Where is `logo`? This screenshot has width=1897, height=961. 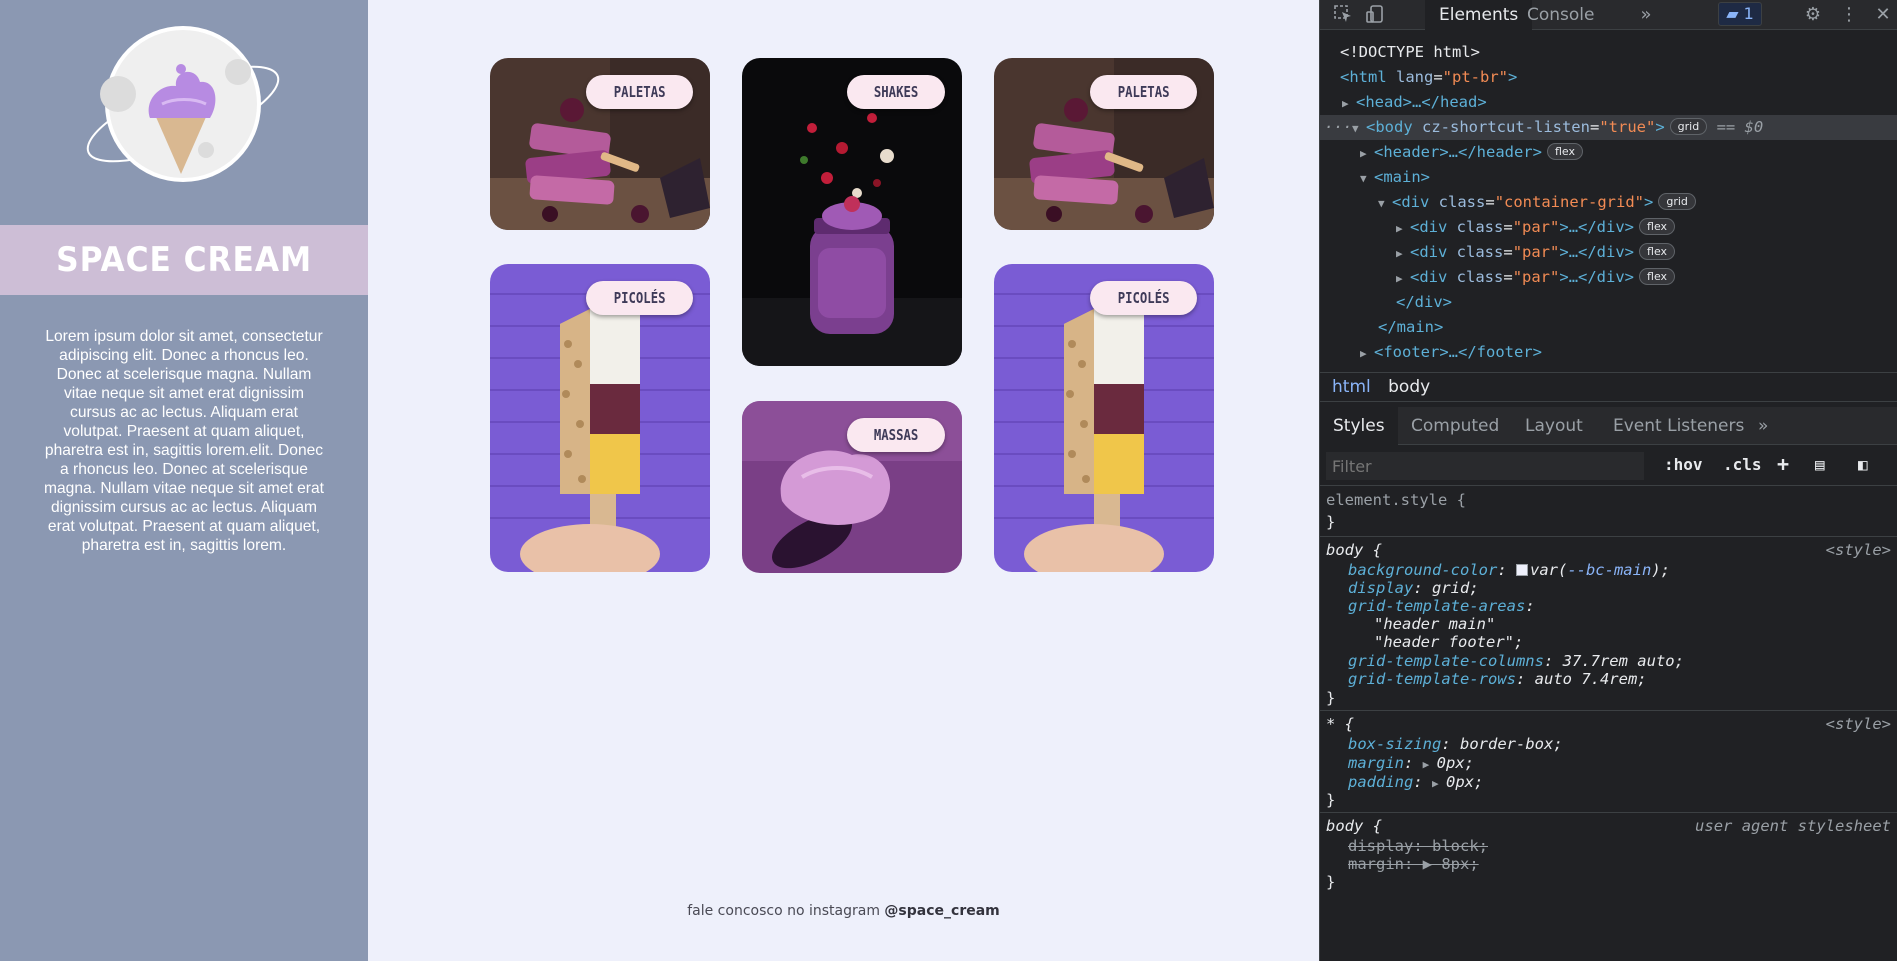
logo is located at coordinates (183, 107).